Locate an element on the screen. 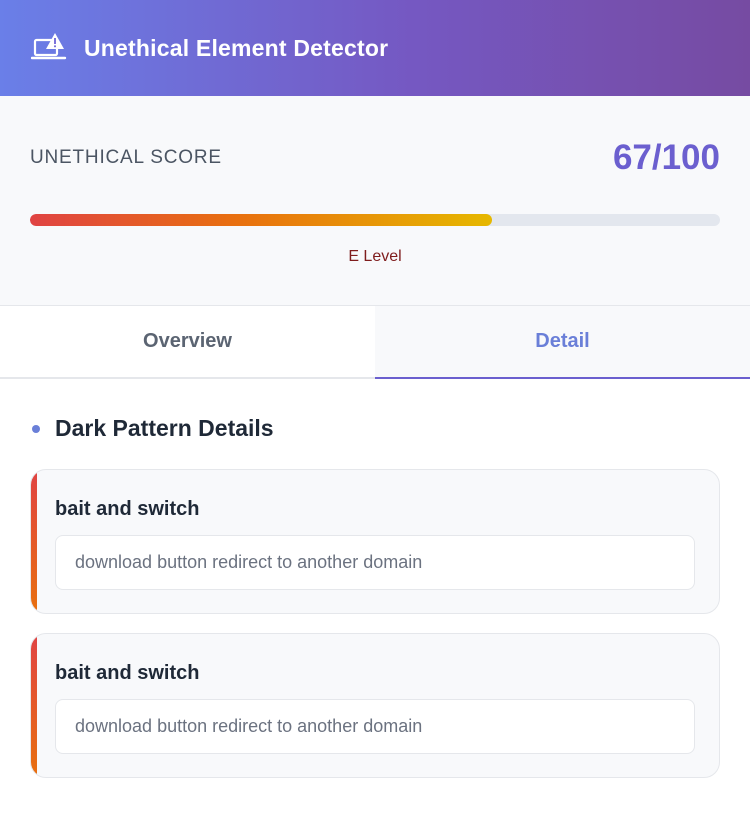  score-progress-fill is located at coordinates (261, 220).